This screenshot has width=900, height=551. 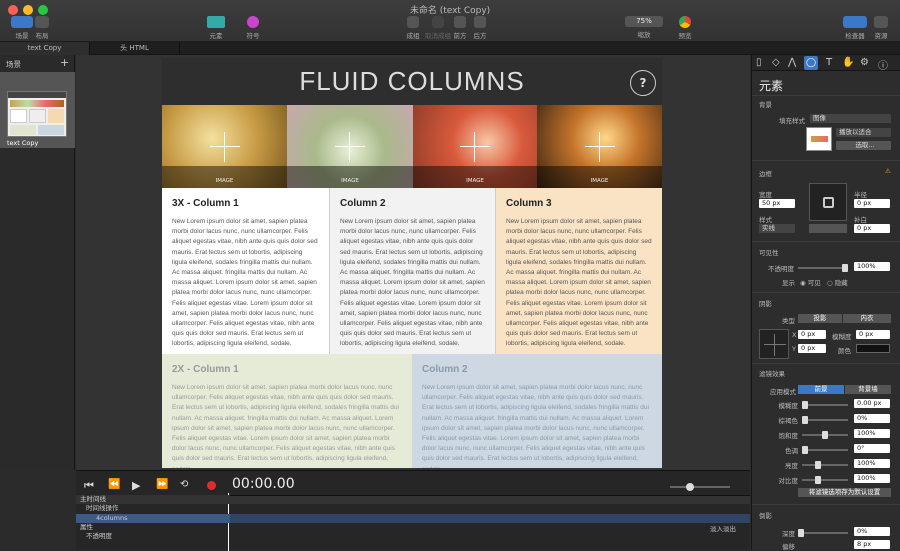 I want to click on layers-icon: ◇, so click(x=776, y=62).